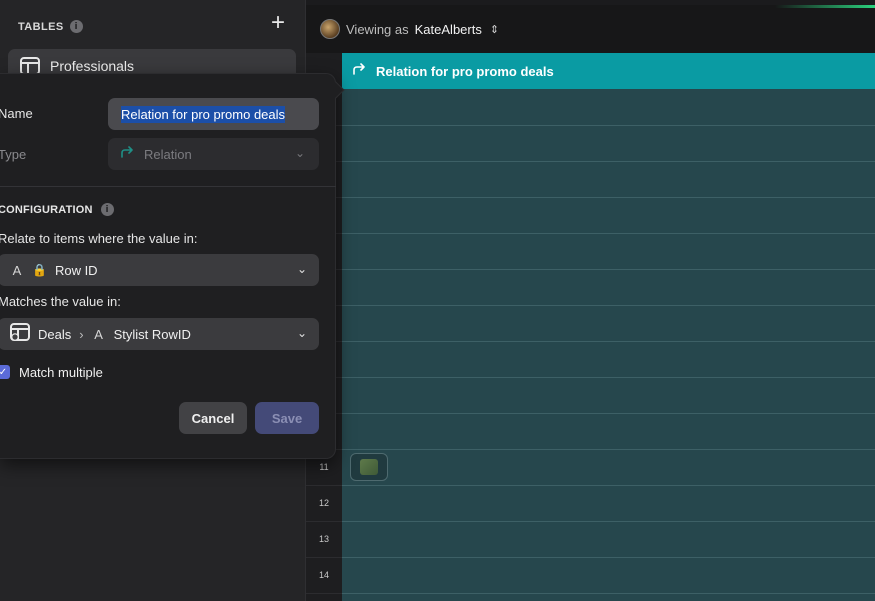 The height and width of the screenshot is (601, 875). What do you see at coordinates (13, 154) in the screenshot?
I see `type-label: Type` at bounding box center [13, 154].